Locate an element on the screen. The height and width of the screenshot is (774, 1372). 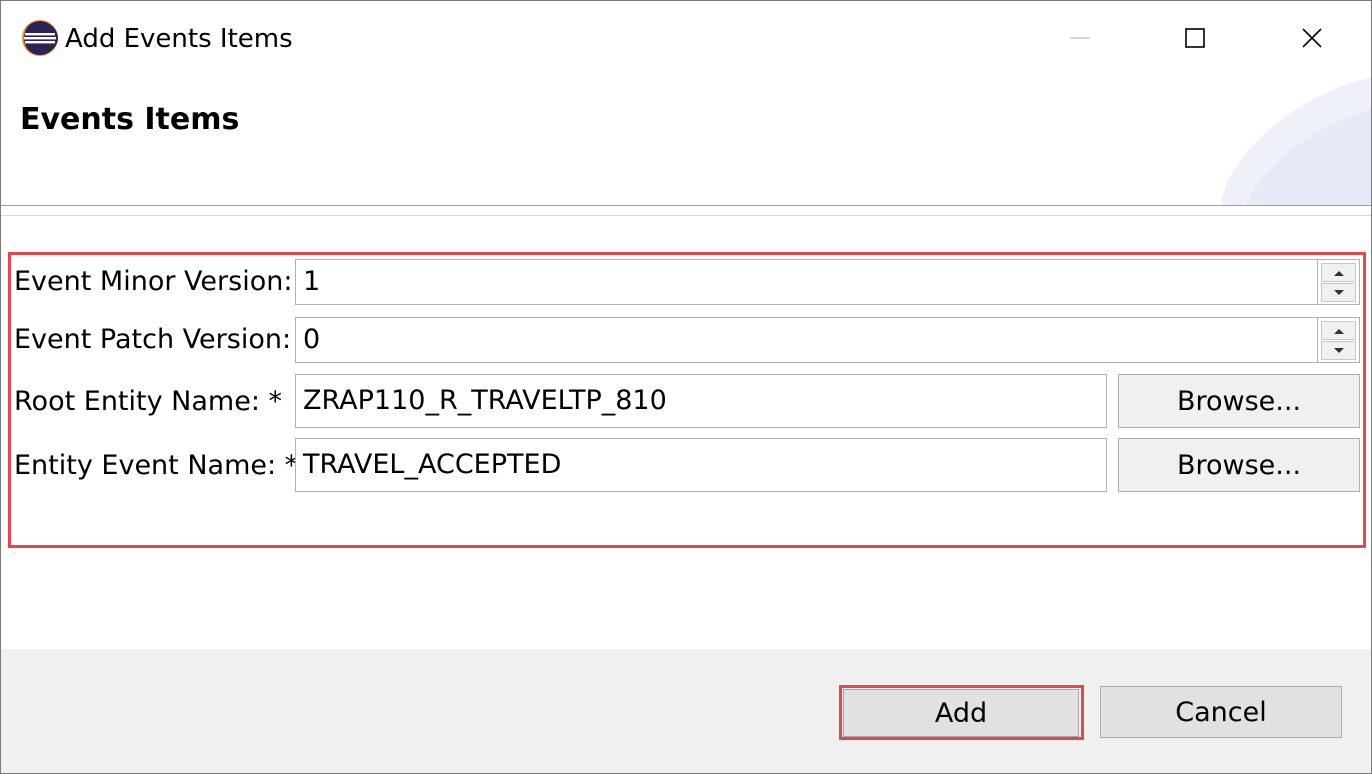
page-title: Events Items is located at coordinates (130, 119).